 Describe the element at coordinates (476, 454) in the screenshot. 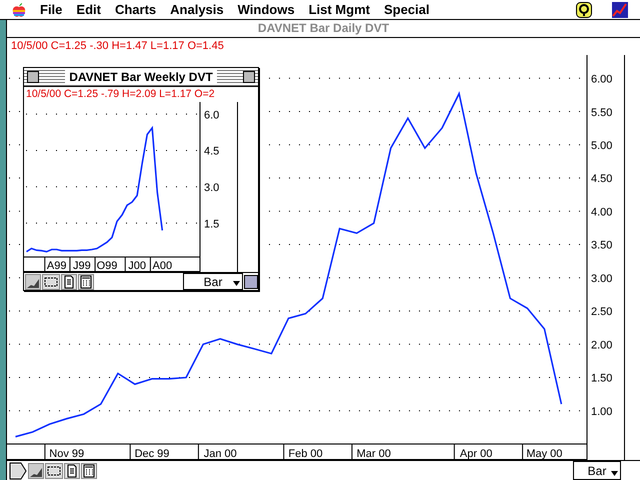

I see `axis-label: Apr 00` at that location.